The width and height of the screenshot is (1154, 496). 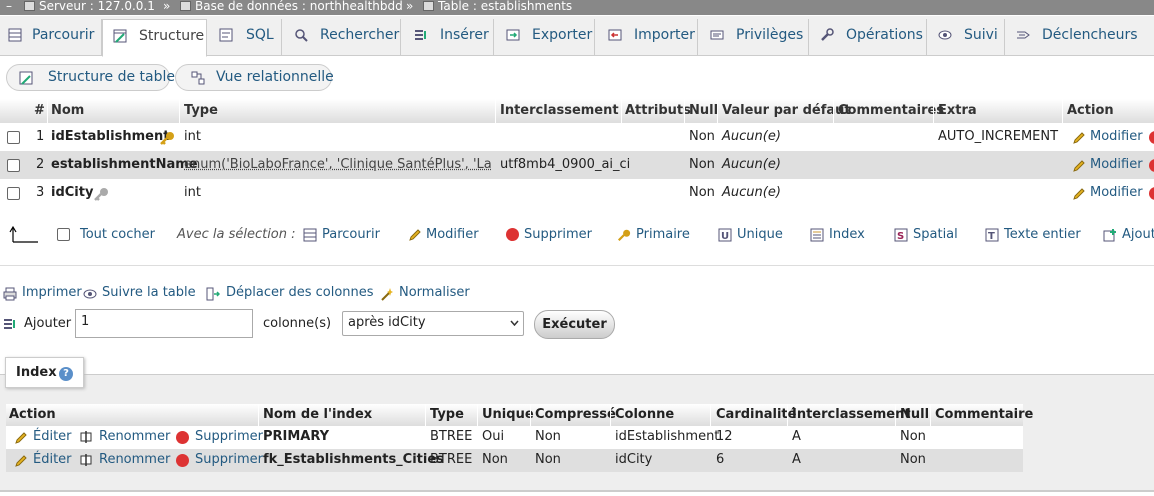 What do you see at coordinates (63, 234) in the screenshot?
I see `check-all-checkbox` at bounding box center [63, 234].